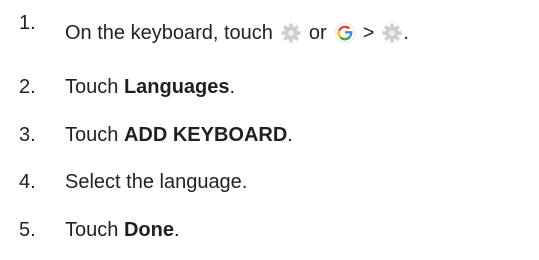  I want to click on step-text: Select the language., so click(156, 182).